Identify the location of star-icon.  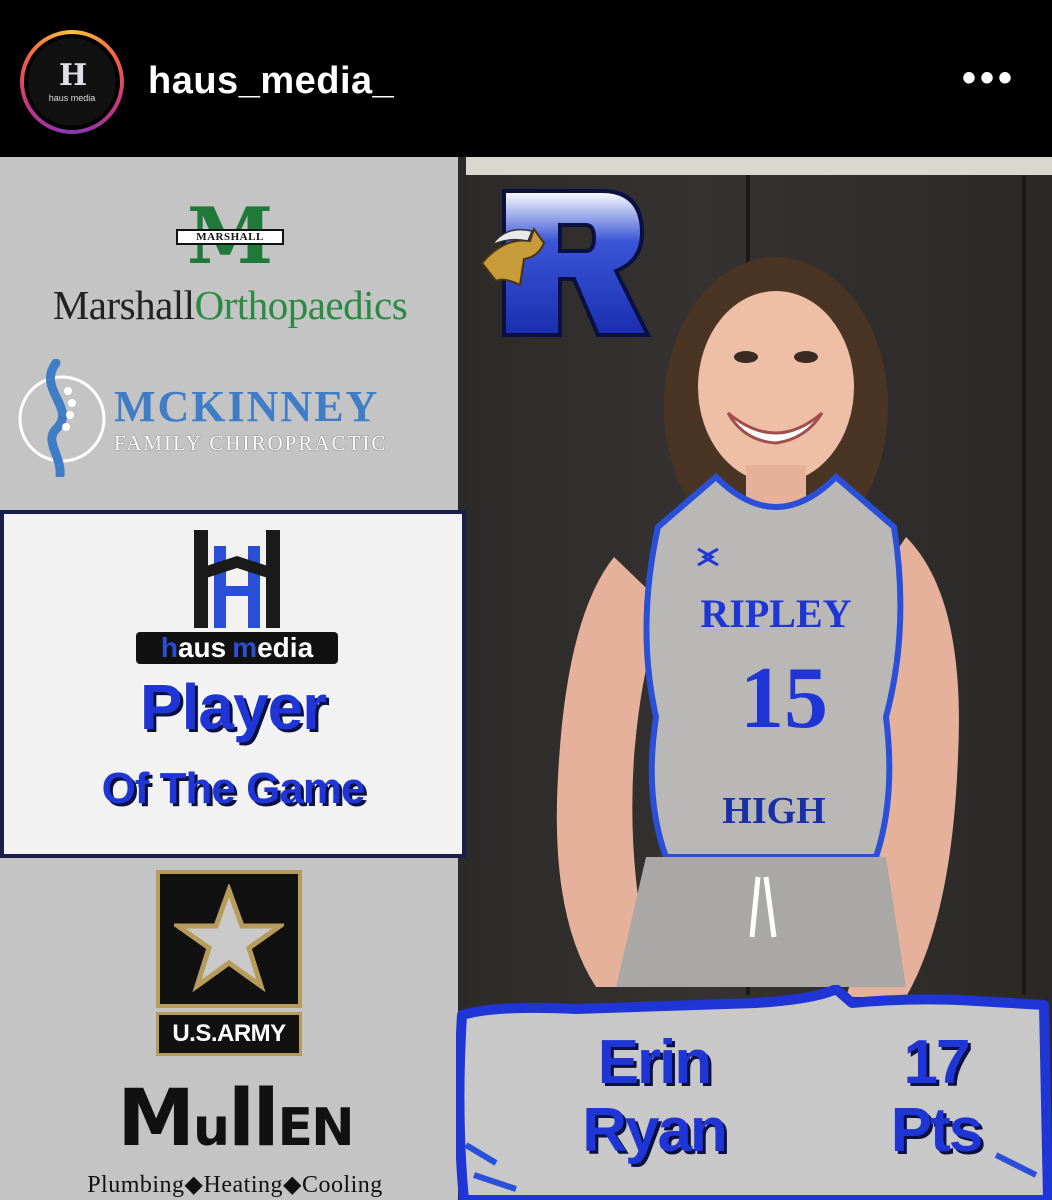
(229, 938).